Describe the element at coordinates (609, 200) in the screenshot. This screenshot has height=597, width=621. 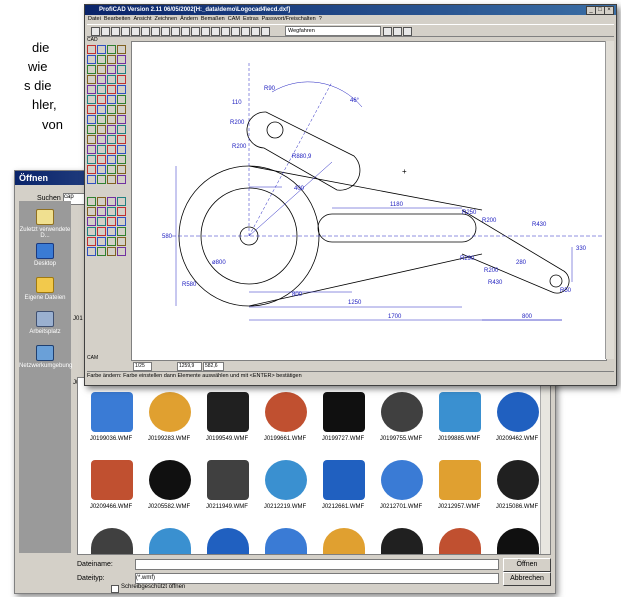
I see `canvas-scrollbar` at that location.